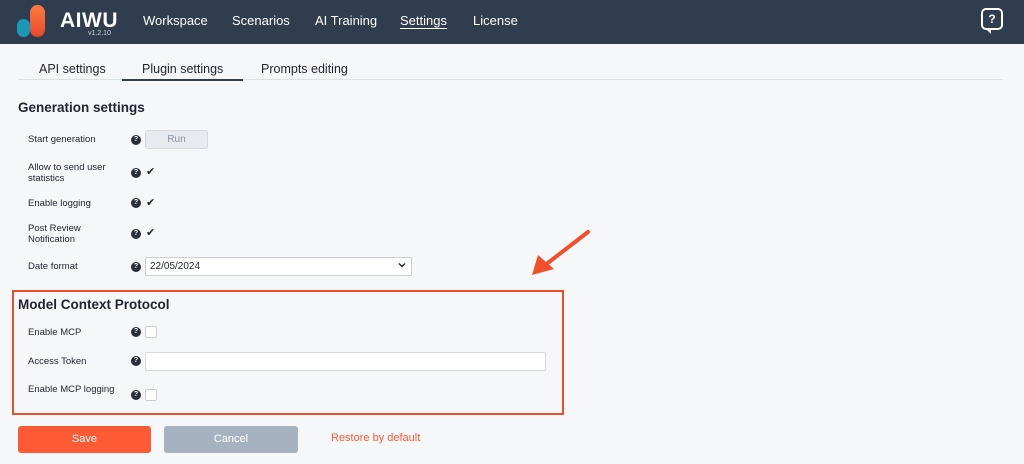 The width and height of the screenshot is (1024, 464). Describe the element at coordinates (53, 266) in the screenshot. I see `date-format-label: Date format` at that location.